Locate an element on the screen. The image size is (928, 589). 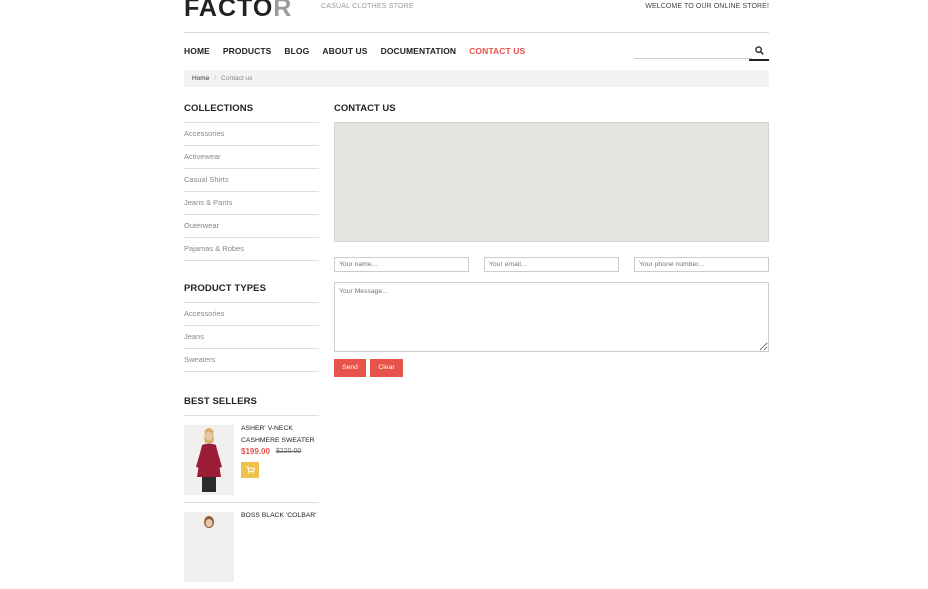
page-title: CONTACT US is located at coordinates (365, 108).